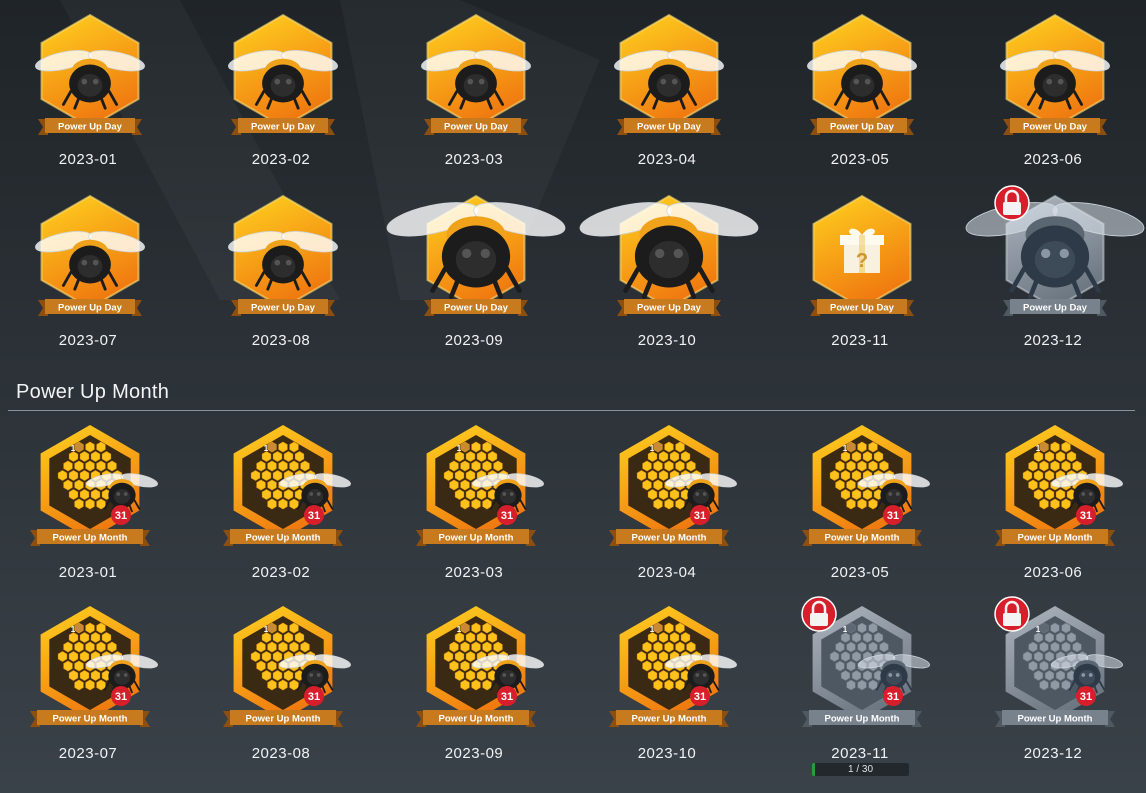  I want to click on lock-icon, so click(1012, 614).